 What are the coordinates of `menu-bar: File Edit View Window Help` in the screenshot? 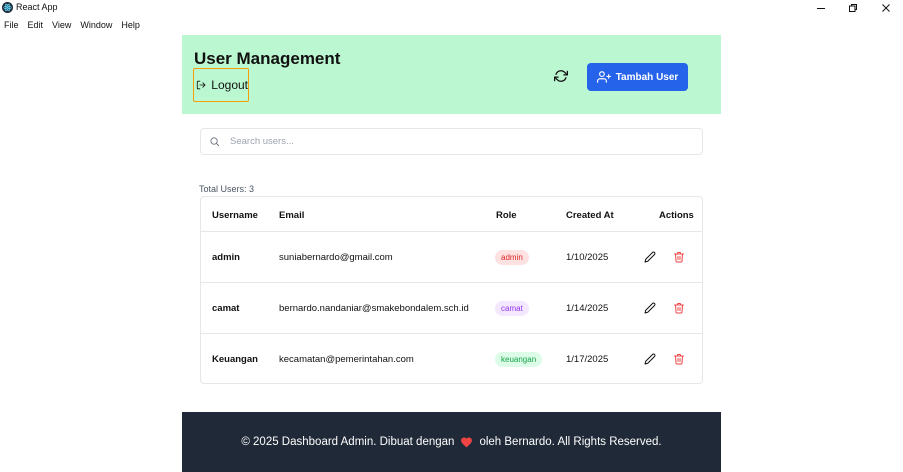 It's located at (72, 25).